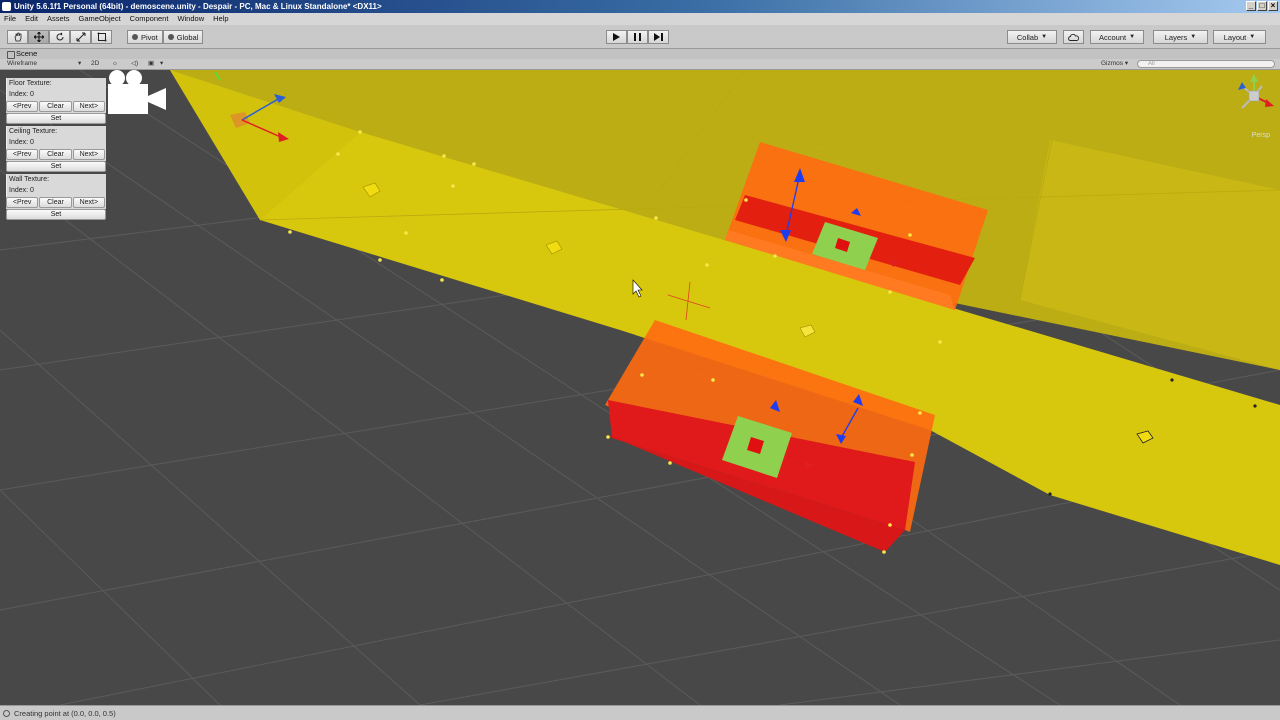  Describe the element at coordinates (1176, 37) in the screenshot. I see `layers-label: Layers` at that location.